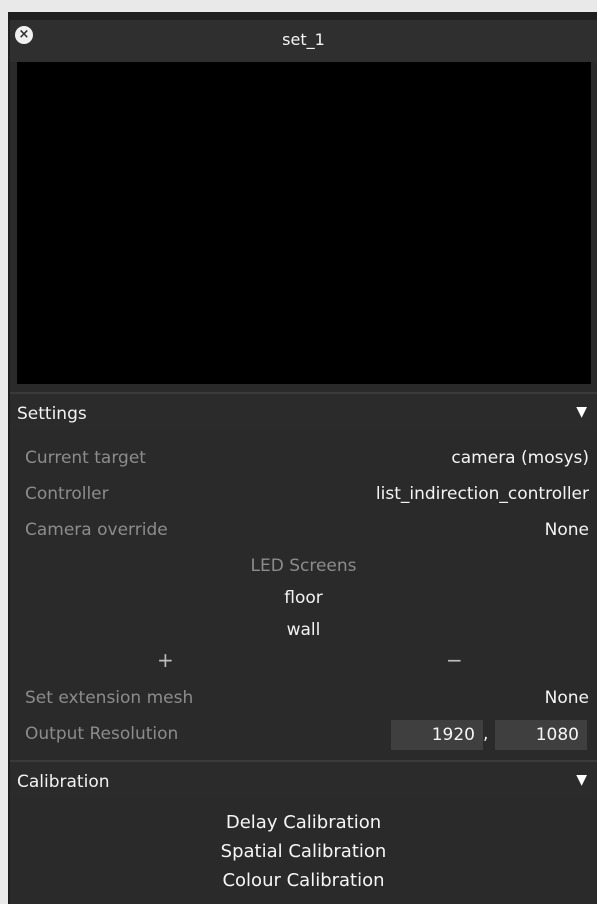 The width and height of the screenshot is (597, 904). I want to click on extension-mesh-label: Set extension mesh, so click(109, 698).